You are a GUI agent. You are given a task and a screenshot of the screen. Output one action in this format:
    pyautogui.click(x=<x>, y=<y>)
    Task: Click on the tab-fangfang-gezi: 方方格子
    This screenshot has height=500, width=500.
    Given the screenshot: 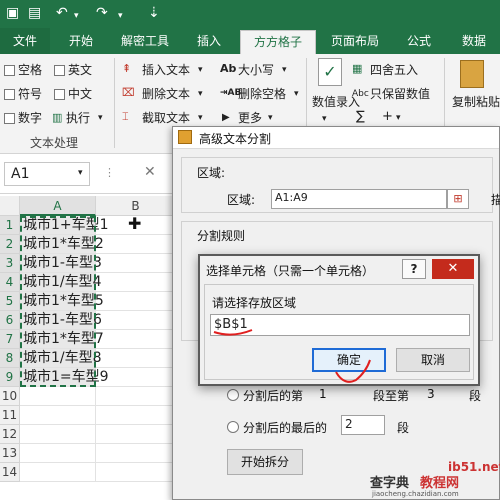 What is the action you would take?
    pyautogui.click(x=278, y=42)
    